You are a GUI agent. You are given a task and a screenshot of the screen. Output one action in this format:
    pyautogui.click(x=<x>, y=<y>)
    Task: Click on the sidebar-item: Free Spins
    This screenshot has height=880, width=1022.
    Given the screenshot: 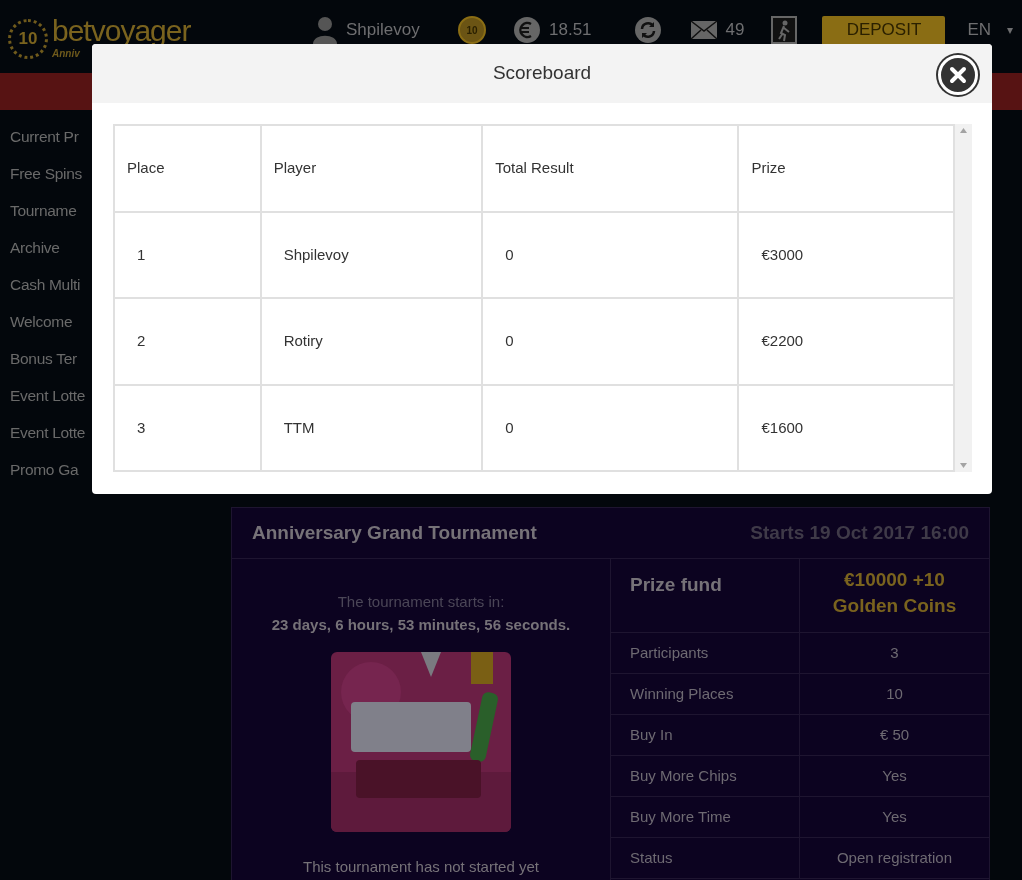 What is the action you would take?
    pyautogui.click(x=46, y=173)
    